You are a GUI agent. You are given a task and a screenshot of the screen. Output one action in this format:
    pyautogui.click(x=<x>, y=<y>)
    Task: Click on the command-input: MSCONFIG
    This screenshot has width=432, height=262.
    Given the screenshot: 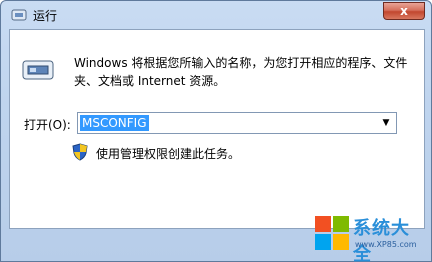 What is the action you would take?
    pyautogui.click(x=114, y=123)
    